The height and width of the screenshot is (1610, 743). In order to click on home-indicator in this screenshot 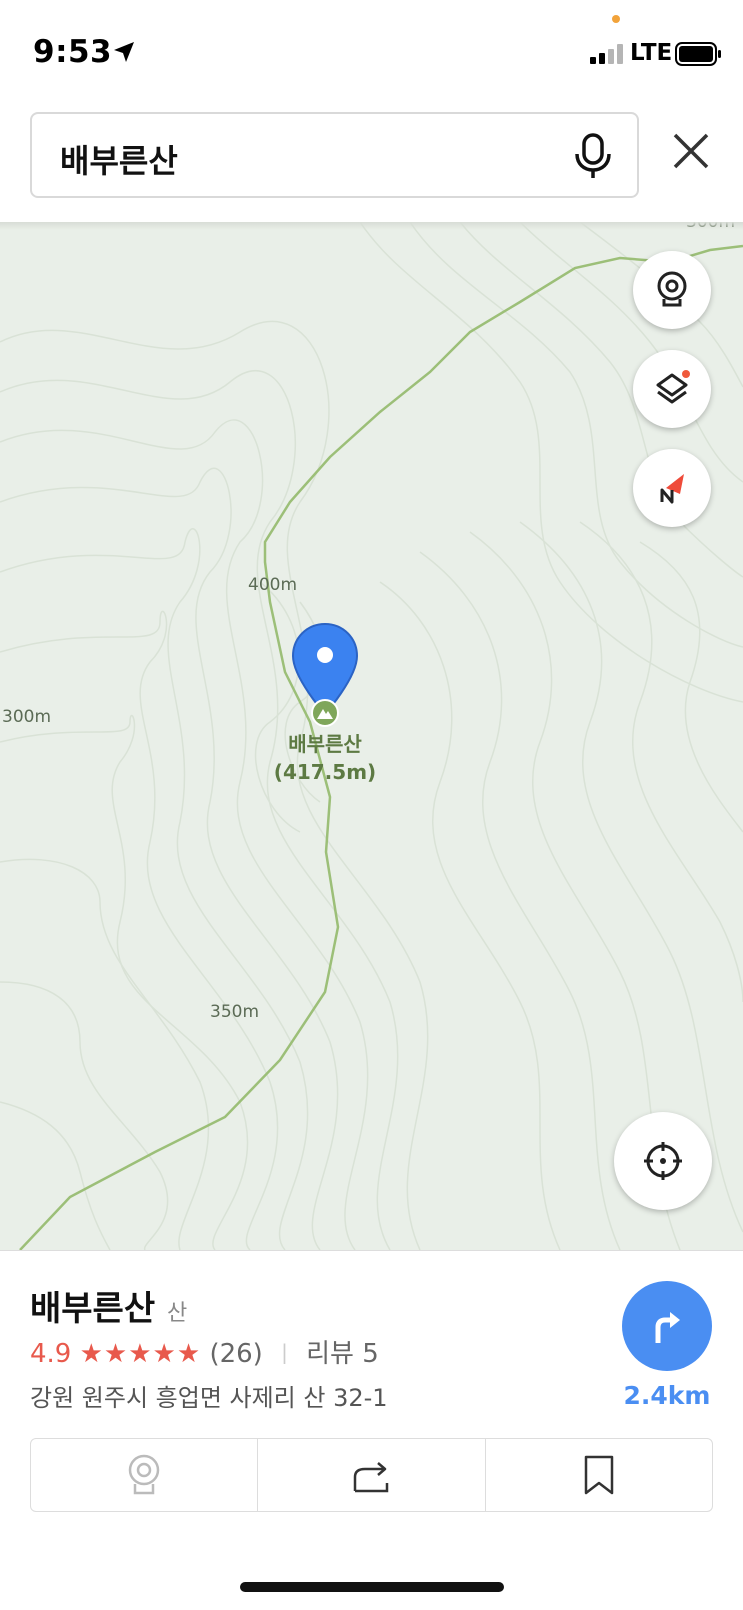, I will do `click(372, 1587)`.